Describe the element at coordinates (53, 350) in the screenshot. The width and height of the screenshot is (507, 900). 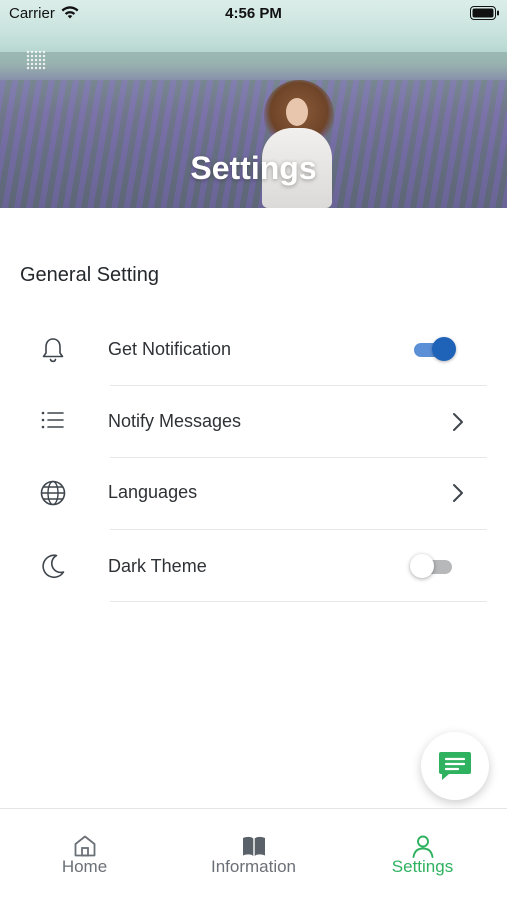
I see `bell-icon` at that location.